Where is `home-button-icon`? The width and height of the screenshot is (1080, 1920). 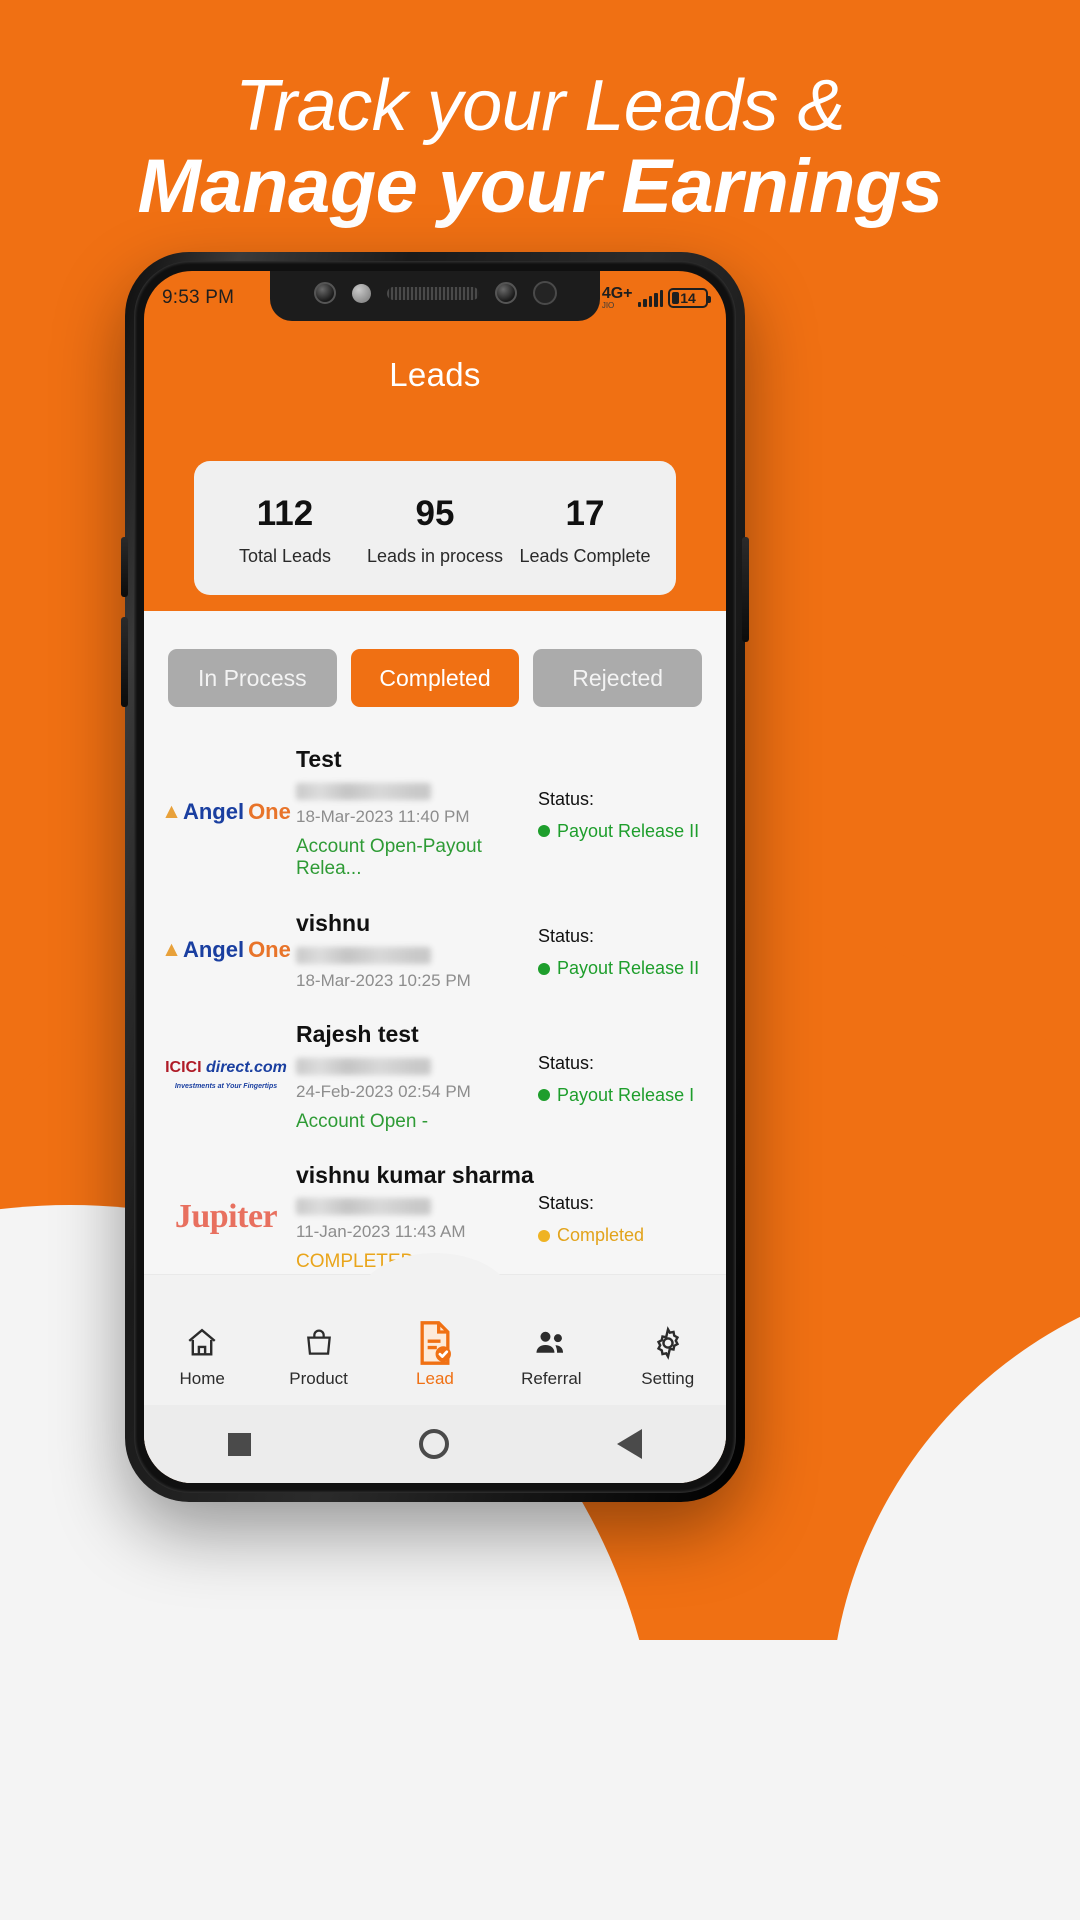 home-button-icon is located at coordinates (434, 1444).